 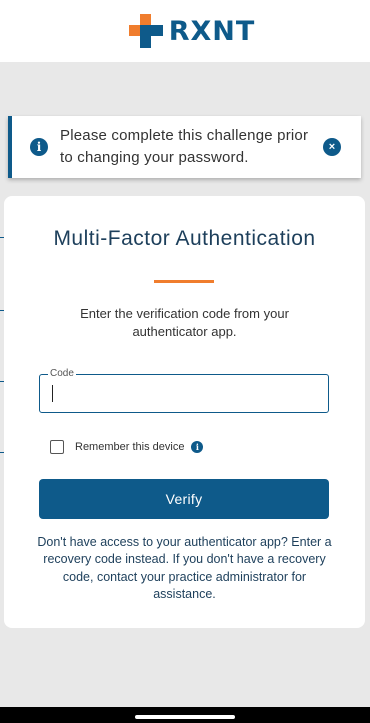 I want to click on rxnt-logo: RXNT, so click(x=192, y=31).